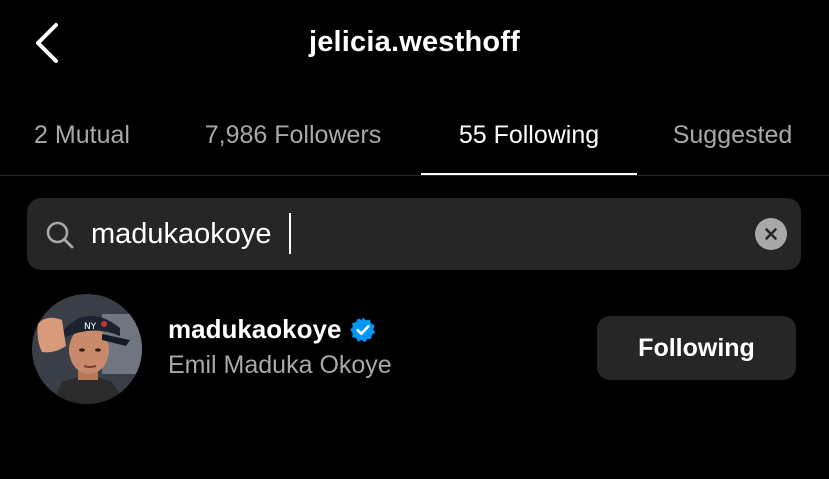  Describe the element at coordinates (60, 235) in the screenshot. I see `search-icon` at that location.